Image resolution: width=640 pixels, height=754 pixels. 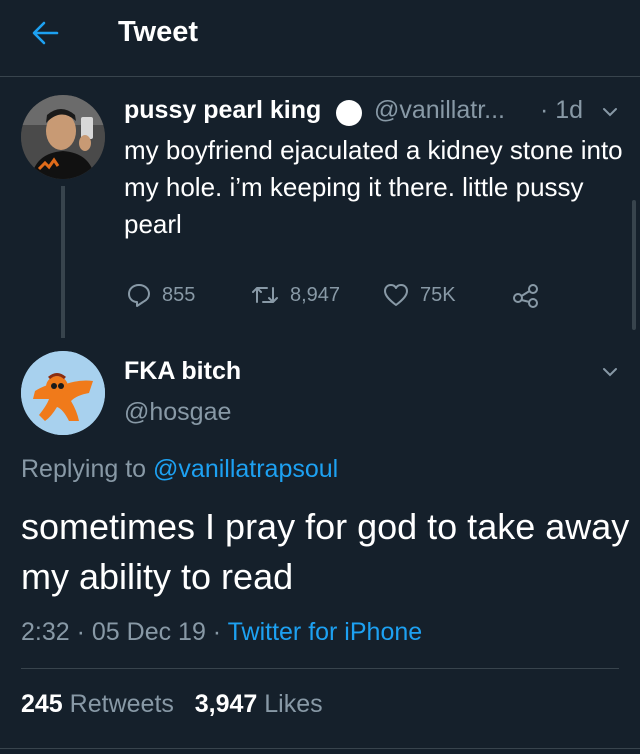 I want to click on tweet-source-link: Twitter for iPhone, so click(x=325, y=632).